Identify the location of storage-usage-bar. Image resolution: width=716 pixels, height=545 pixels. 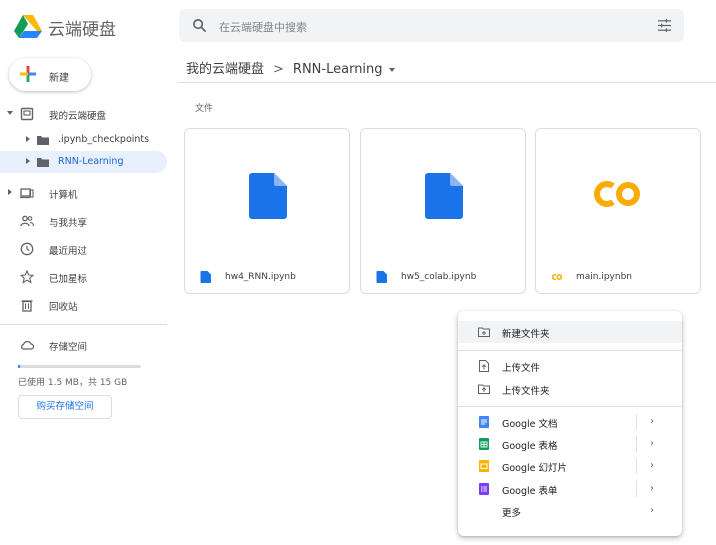
(79, 366).